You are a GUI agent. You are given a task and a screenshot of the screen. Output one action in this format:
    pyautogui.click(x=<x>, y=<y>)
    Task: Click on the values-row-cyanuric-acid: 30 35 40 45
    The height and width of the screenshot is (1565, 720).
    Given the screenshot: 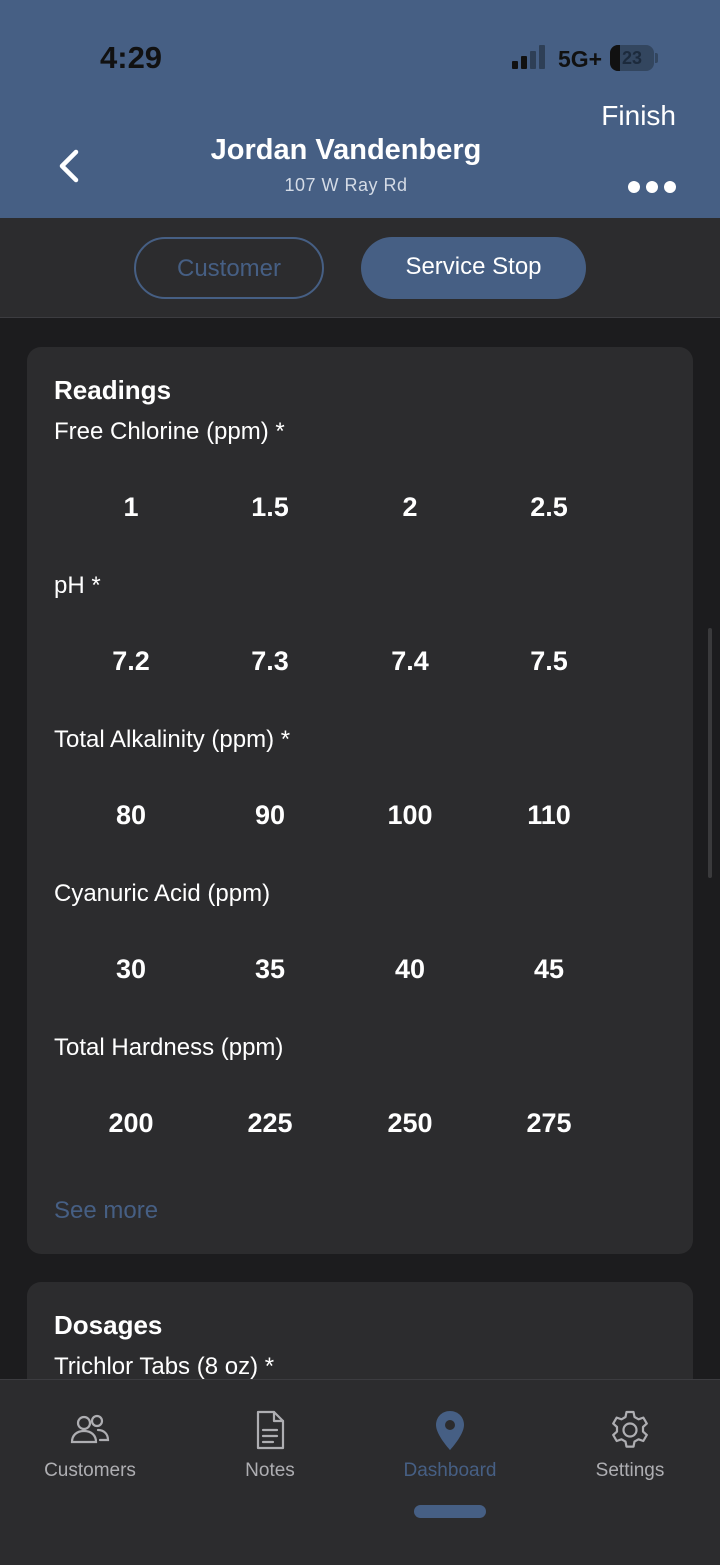 What is the action you would take?
    pyautogui.click(x=351, y=969)
    